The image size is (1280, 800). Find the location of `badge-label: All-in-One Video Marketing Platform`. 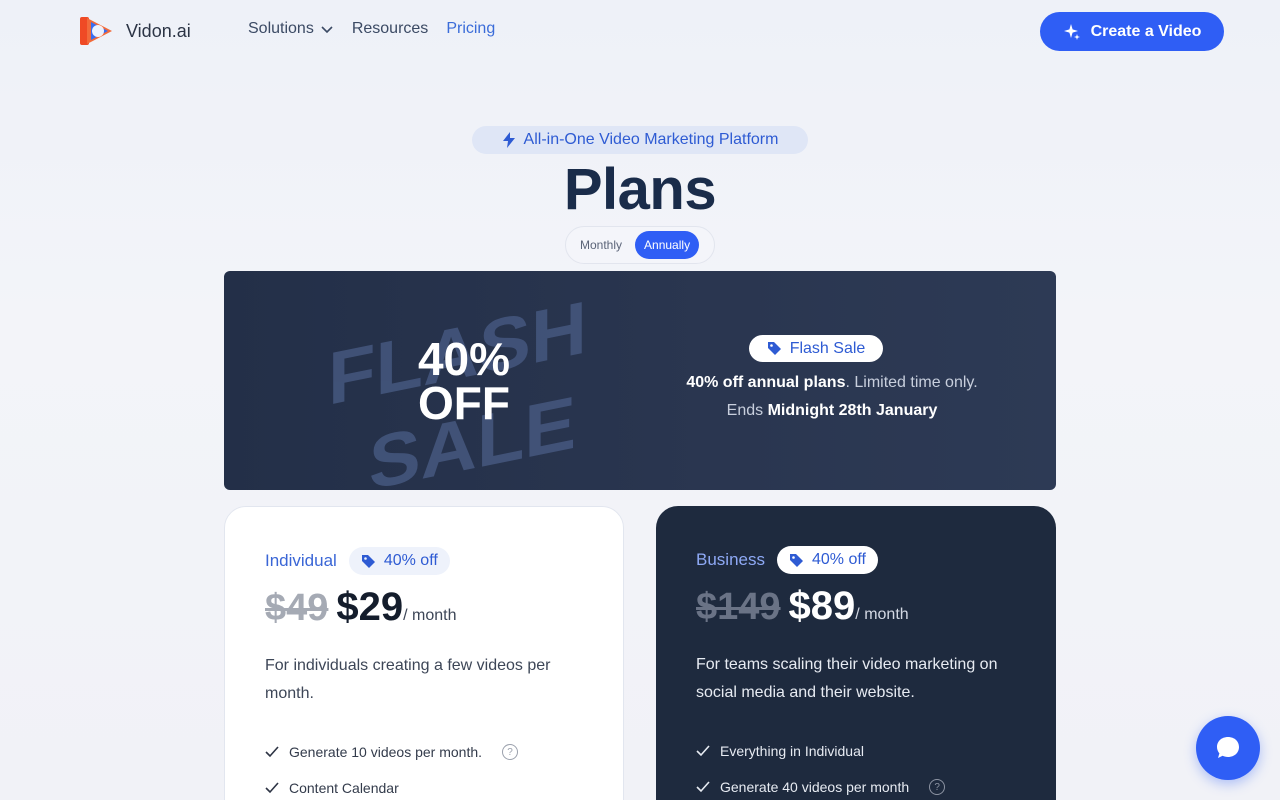

badge-label: All-in-One Video Marketing Platform is located at coordinates (651, 139).